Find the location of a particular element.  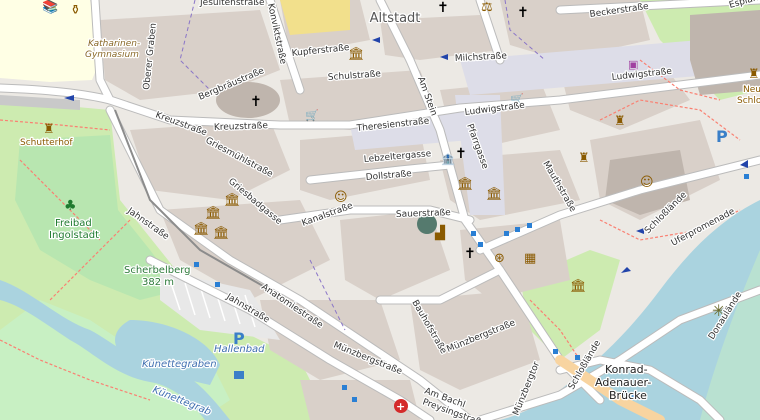

place-label-hallenbad: Hallenbad is located at coordinates (239, 349).